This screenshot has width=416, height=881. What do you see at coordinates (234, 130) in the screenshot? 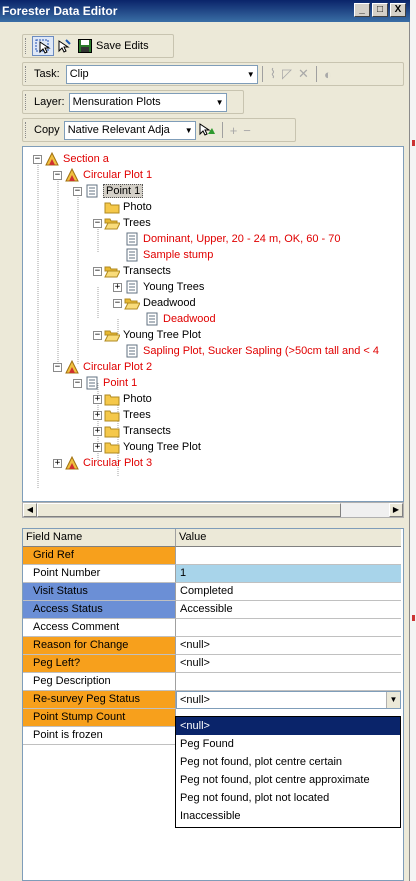
I see `add-button: +` at bounding box center [234, 130].